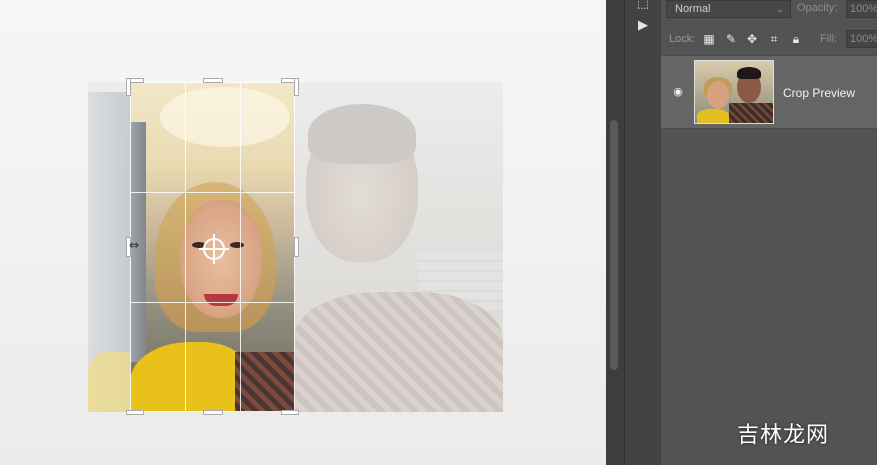 This screenshot has height=465, width=877. Describe the element at coordinates (861, 9) in the screenshot. I see `opacity-input: 100%` at that location.